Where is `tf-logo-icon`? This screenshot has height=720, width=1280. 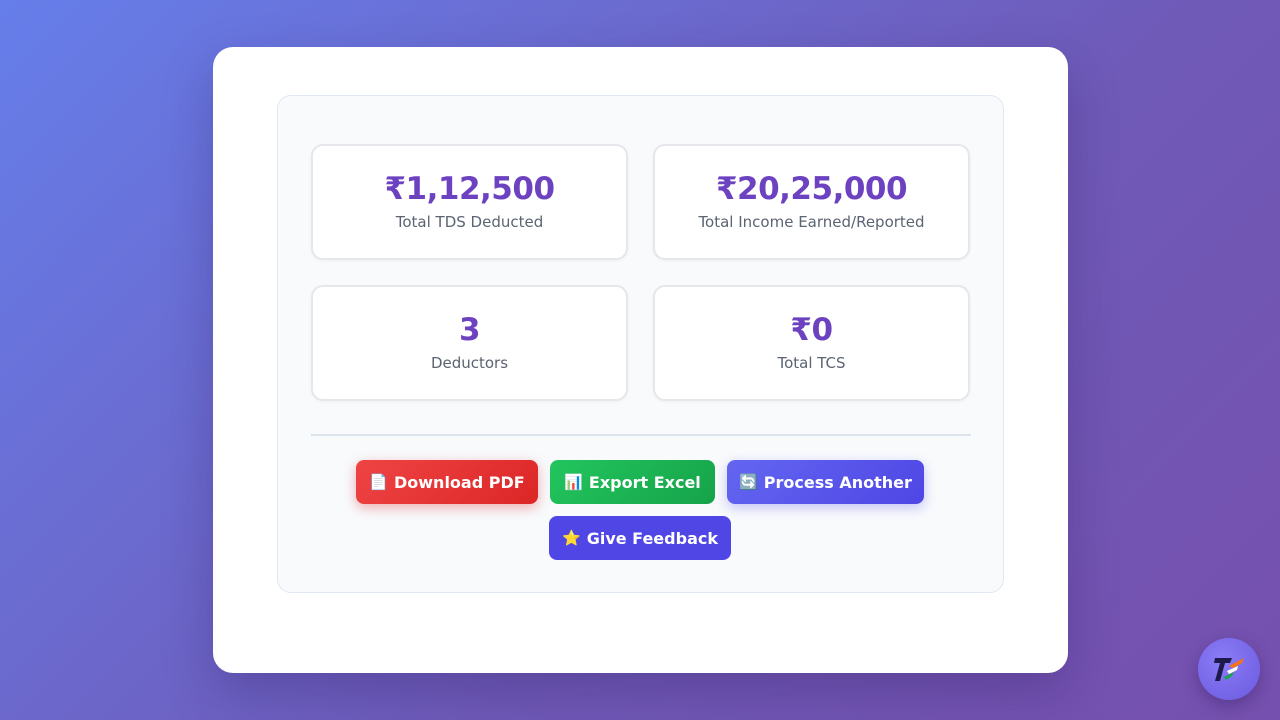
tf-logo-icon is located at coordinates (1229, 669).